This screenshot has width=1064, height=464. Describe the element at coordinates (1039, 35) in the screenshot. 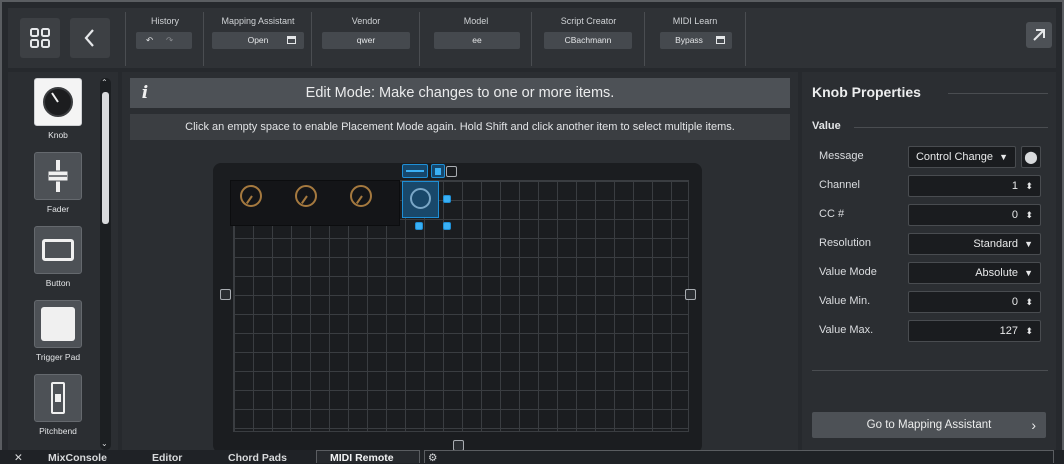

I see `open-external-button` at that location.